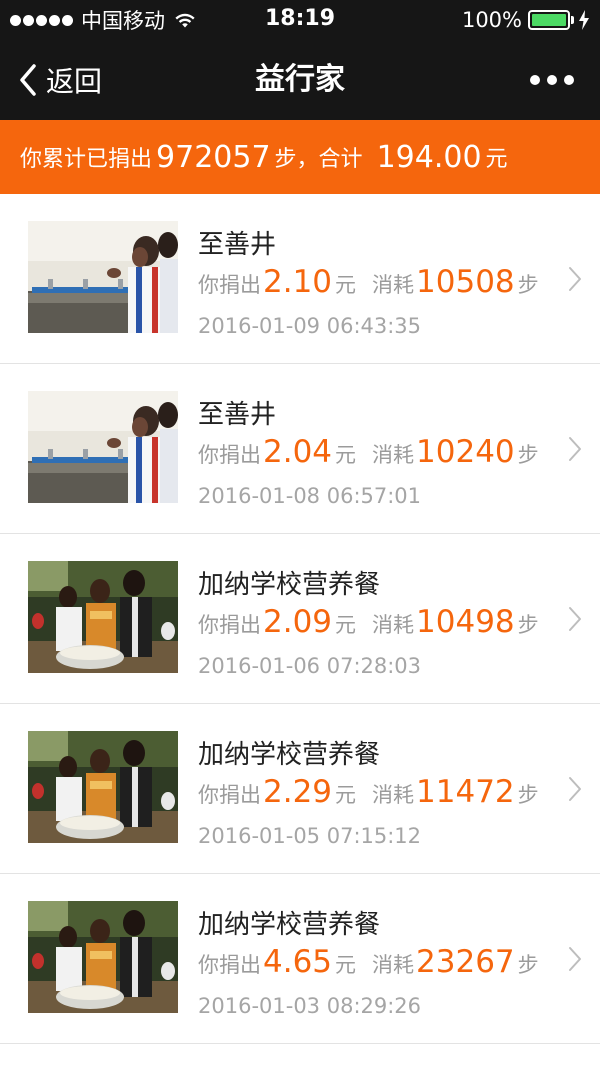 The width and height of the screenshot is (600, 1065). What do you see at coordinates (526, 20) in the screenshot?
I see `status-right: 100%` at bounding box center [526, 20].